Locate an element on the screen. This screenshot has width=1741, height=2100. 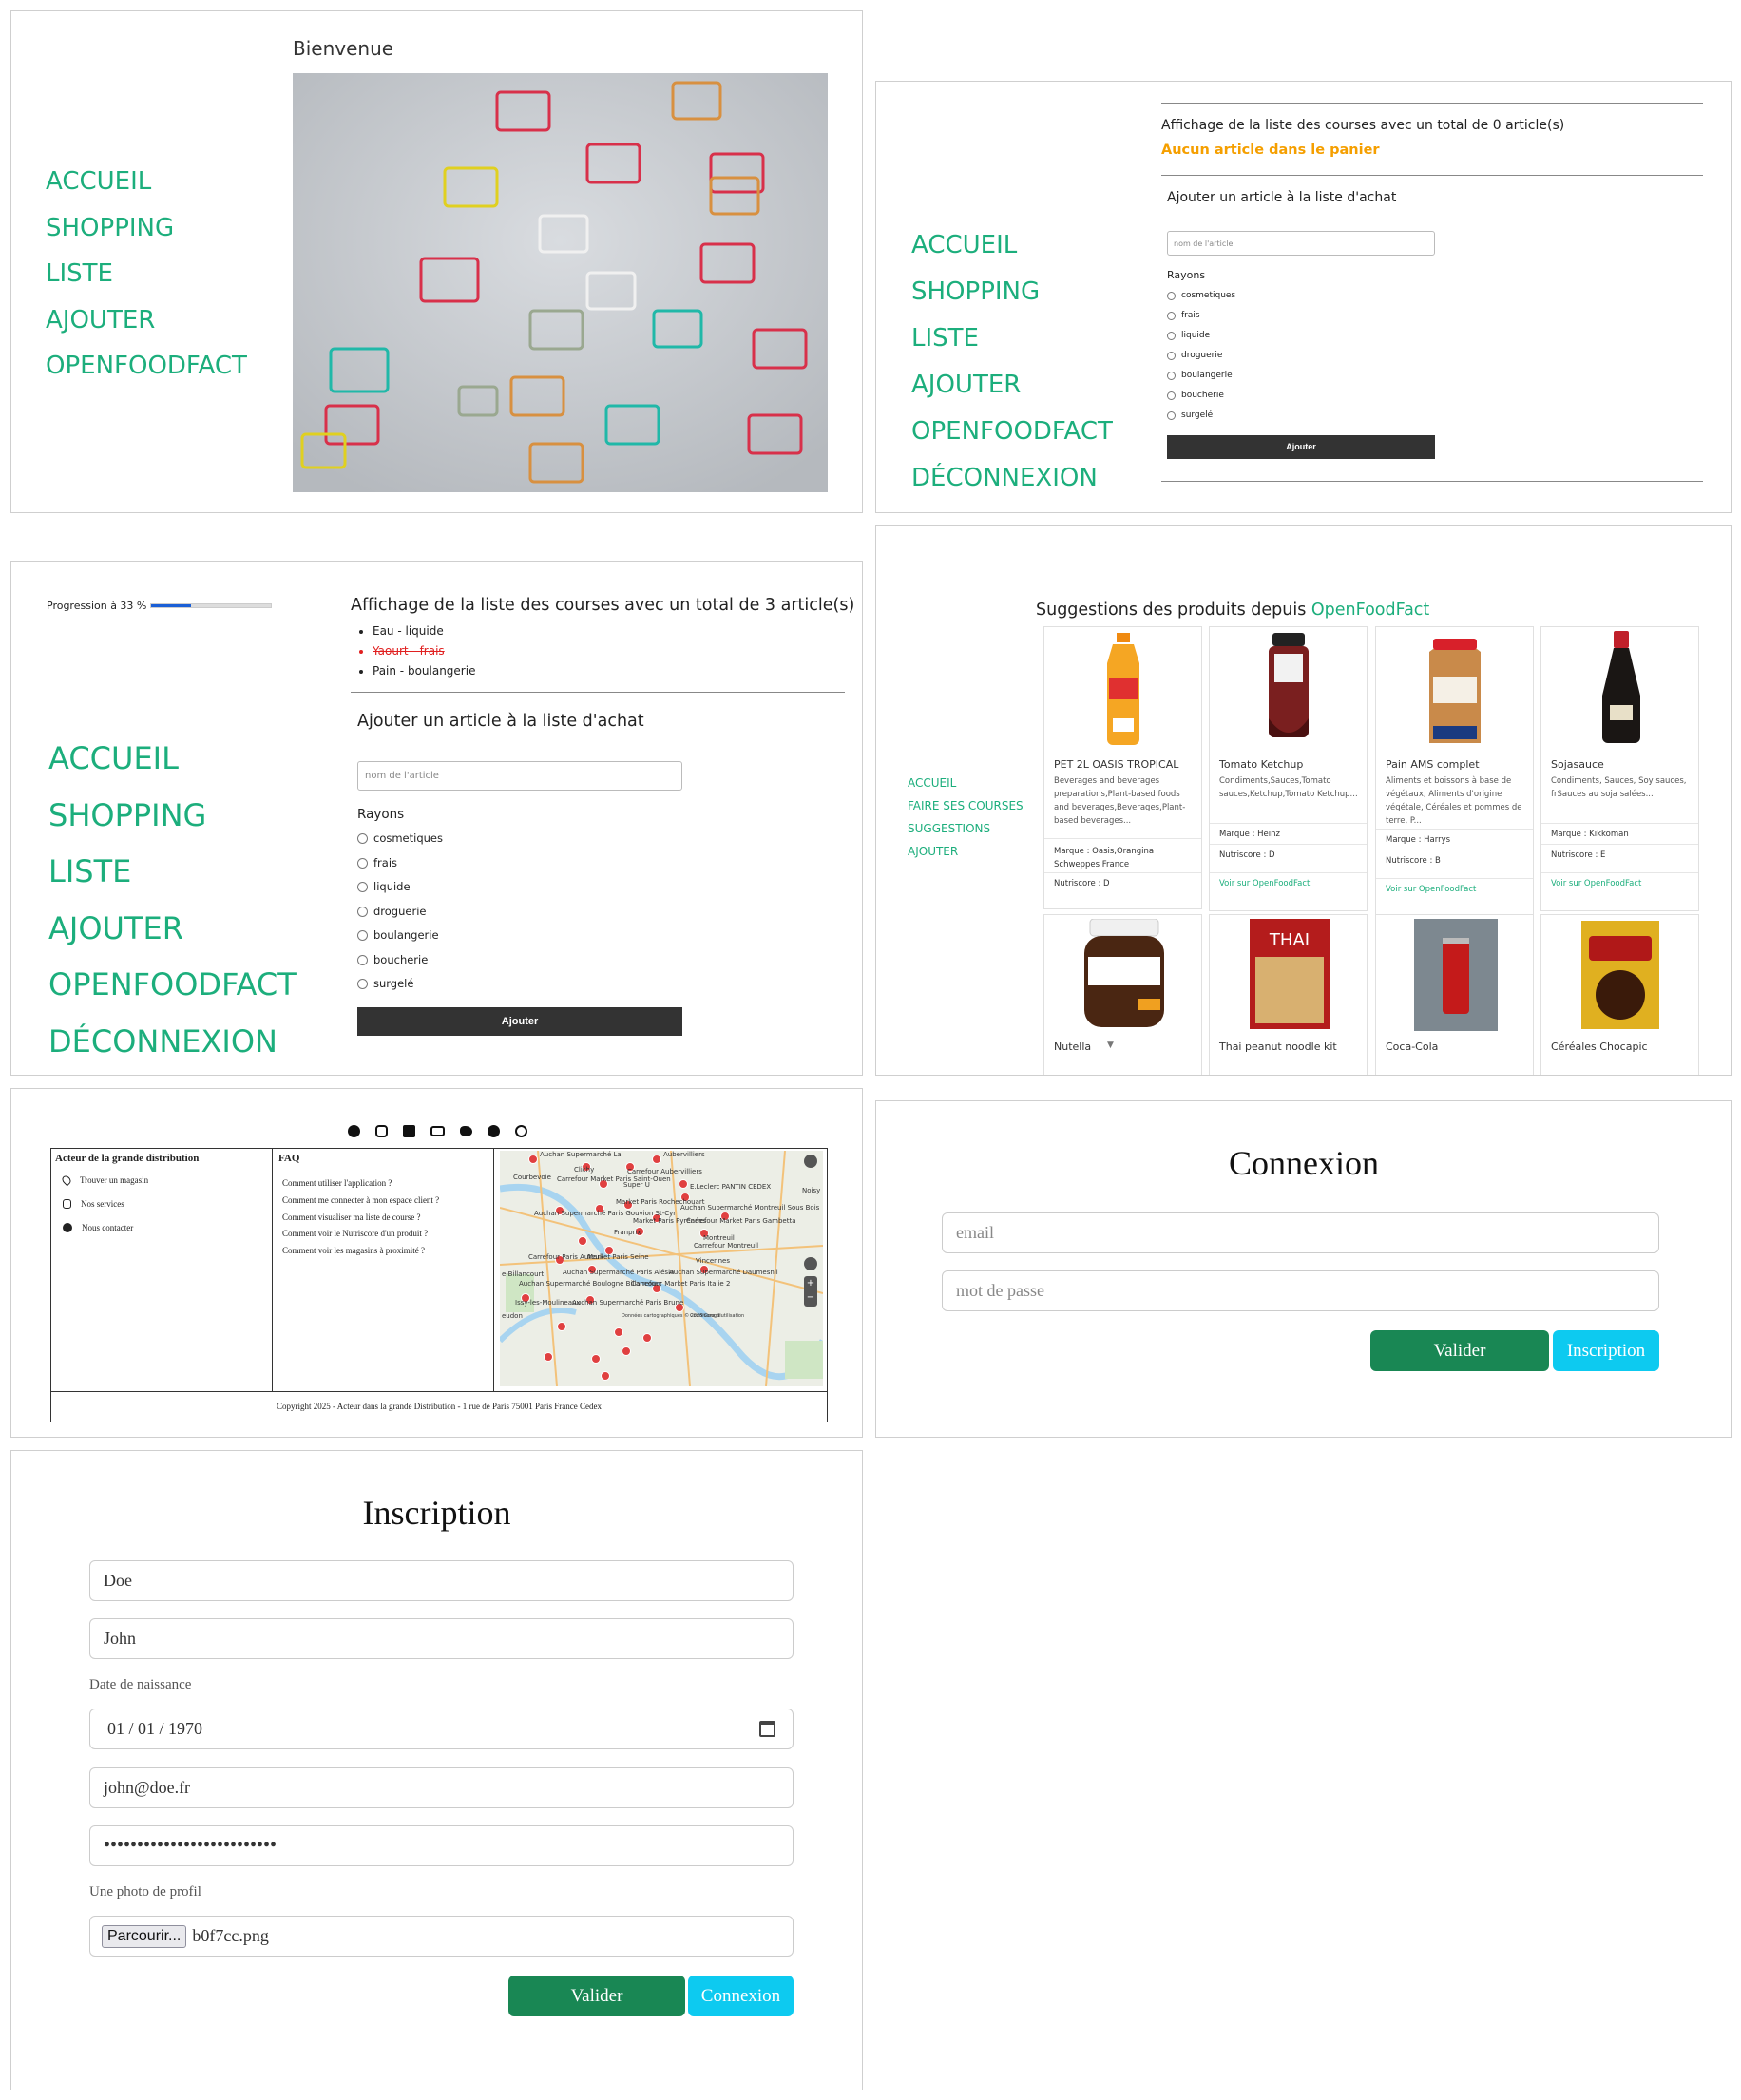
list-item: Eau - liquide is located at coordinates (424, 631).